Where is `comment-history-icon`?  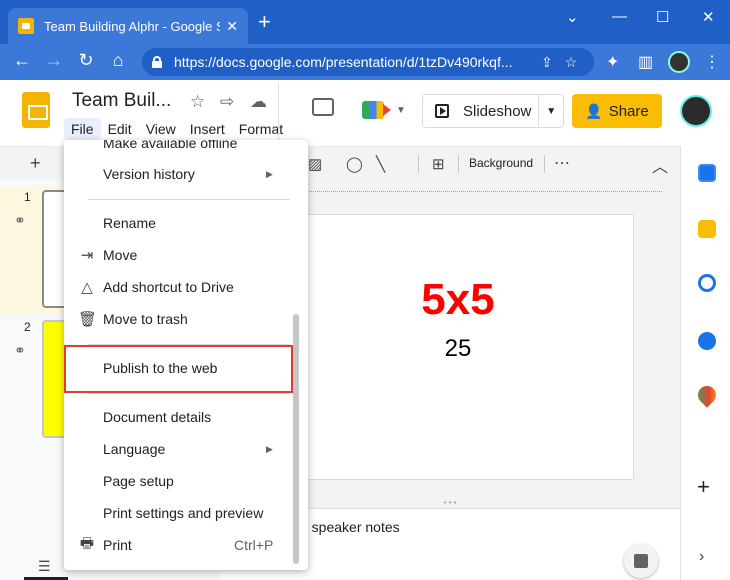 comment-history-icon is located at coordinates (323, 107).